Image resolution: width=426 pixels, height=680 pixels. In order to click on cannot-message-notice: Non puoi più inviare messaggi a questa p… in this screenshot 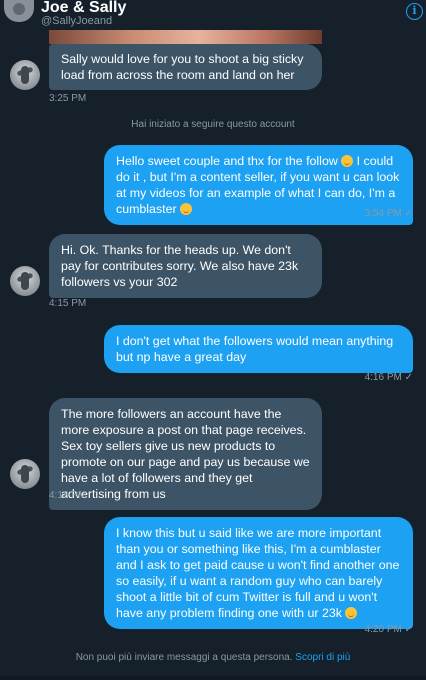, I will do `click(213, 657)`.